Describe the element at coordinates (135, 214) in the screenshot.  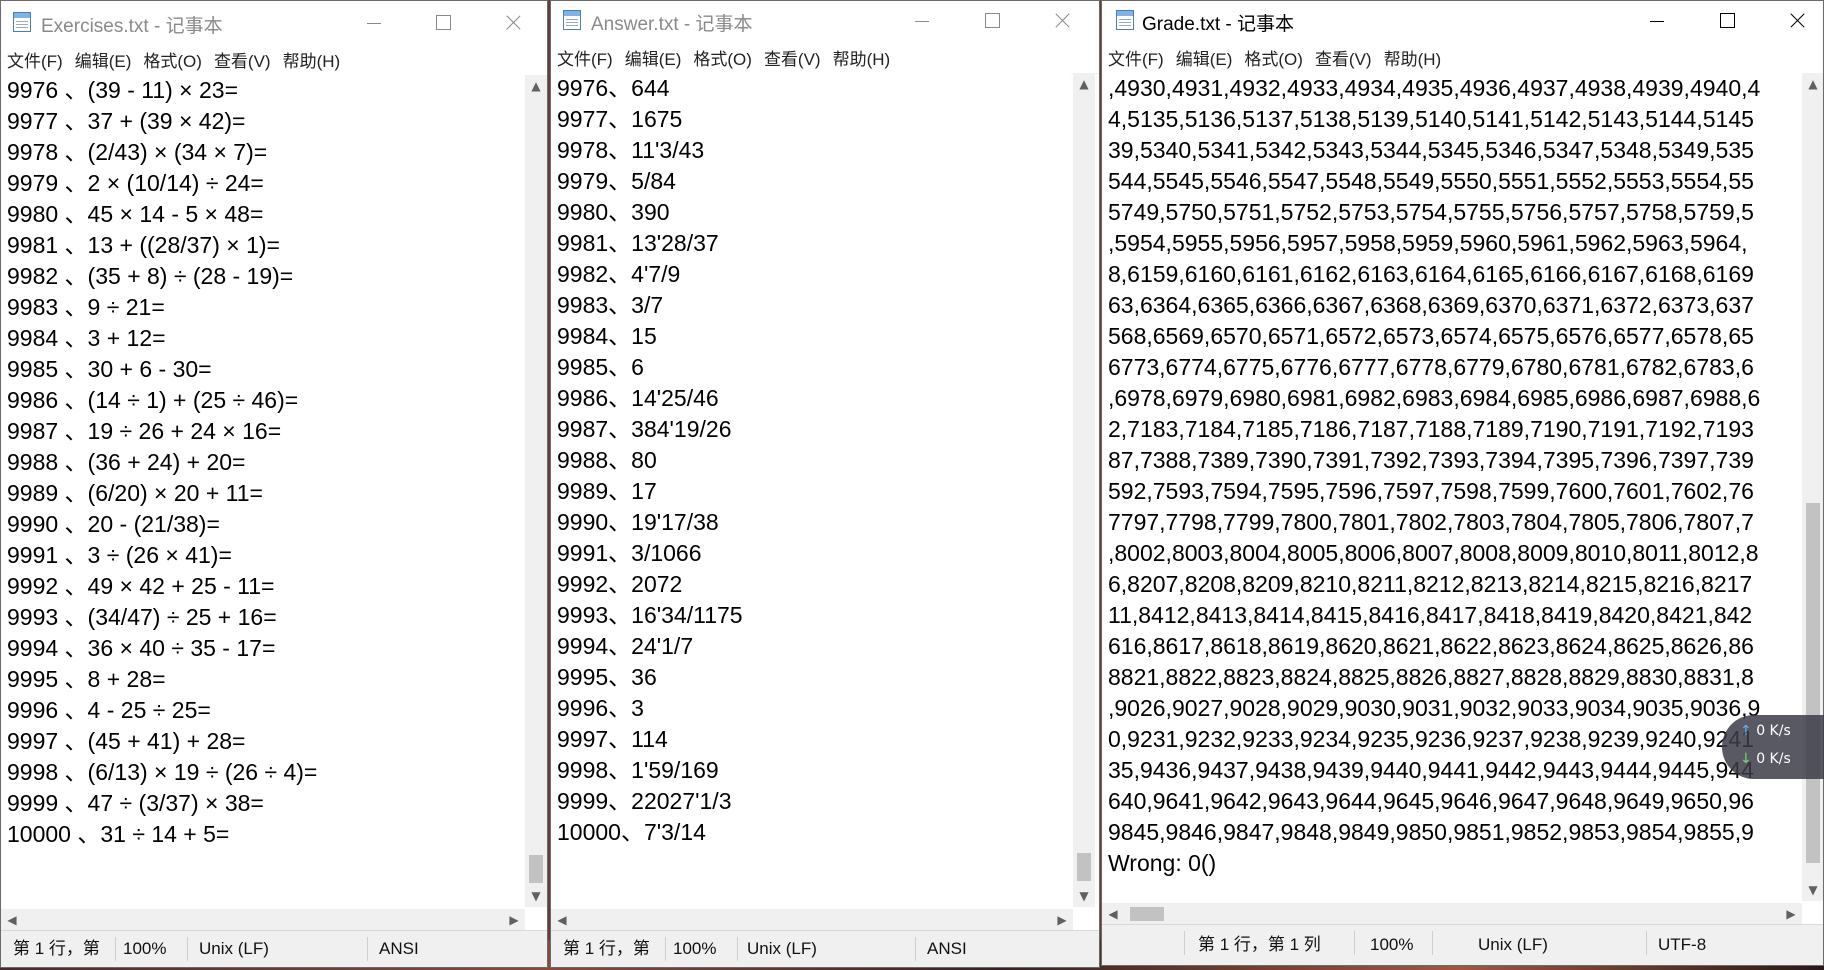
I see `text-line: 9980 、45 × 14 - 5 × 48=` at that location.